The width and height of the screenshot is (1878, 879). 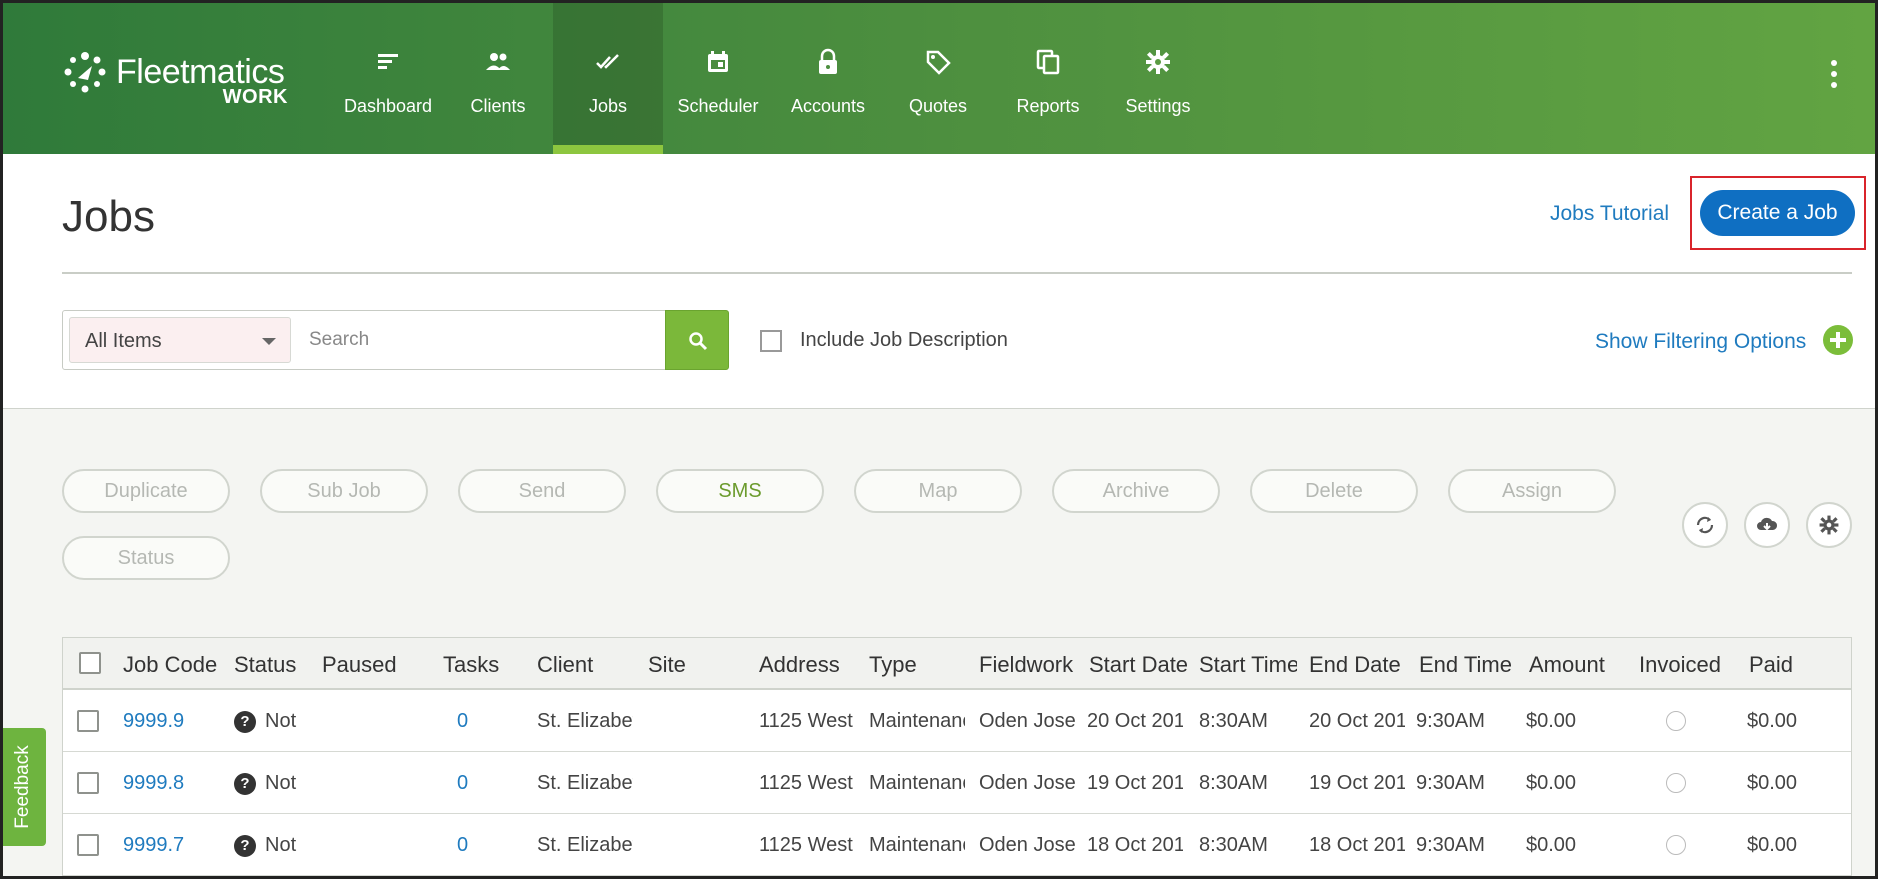 What do you see at coordinates (938, 77) in the screenshot?
I see `nav-quotes: Quotes` at bounding box center [938, 77].